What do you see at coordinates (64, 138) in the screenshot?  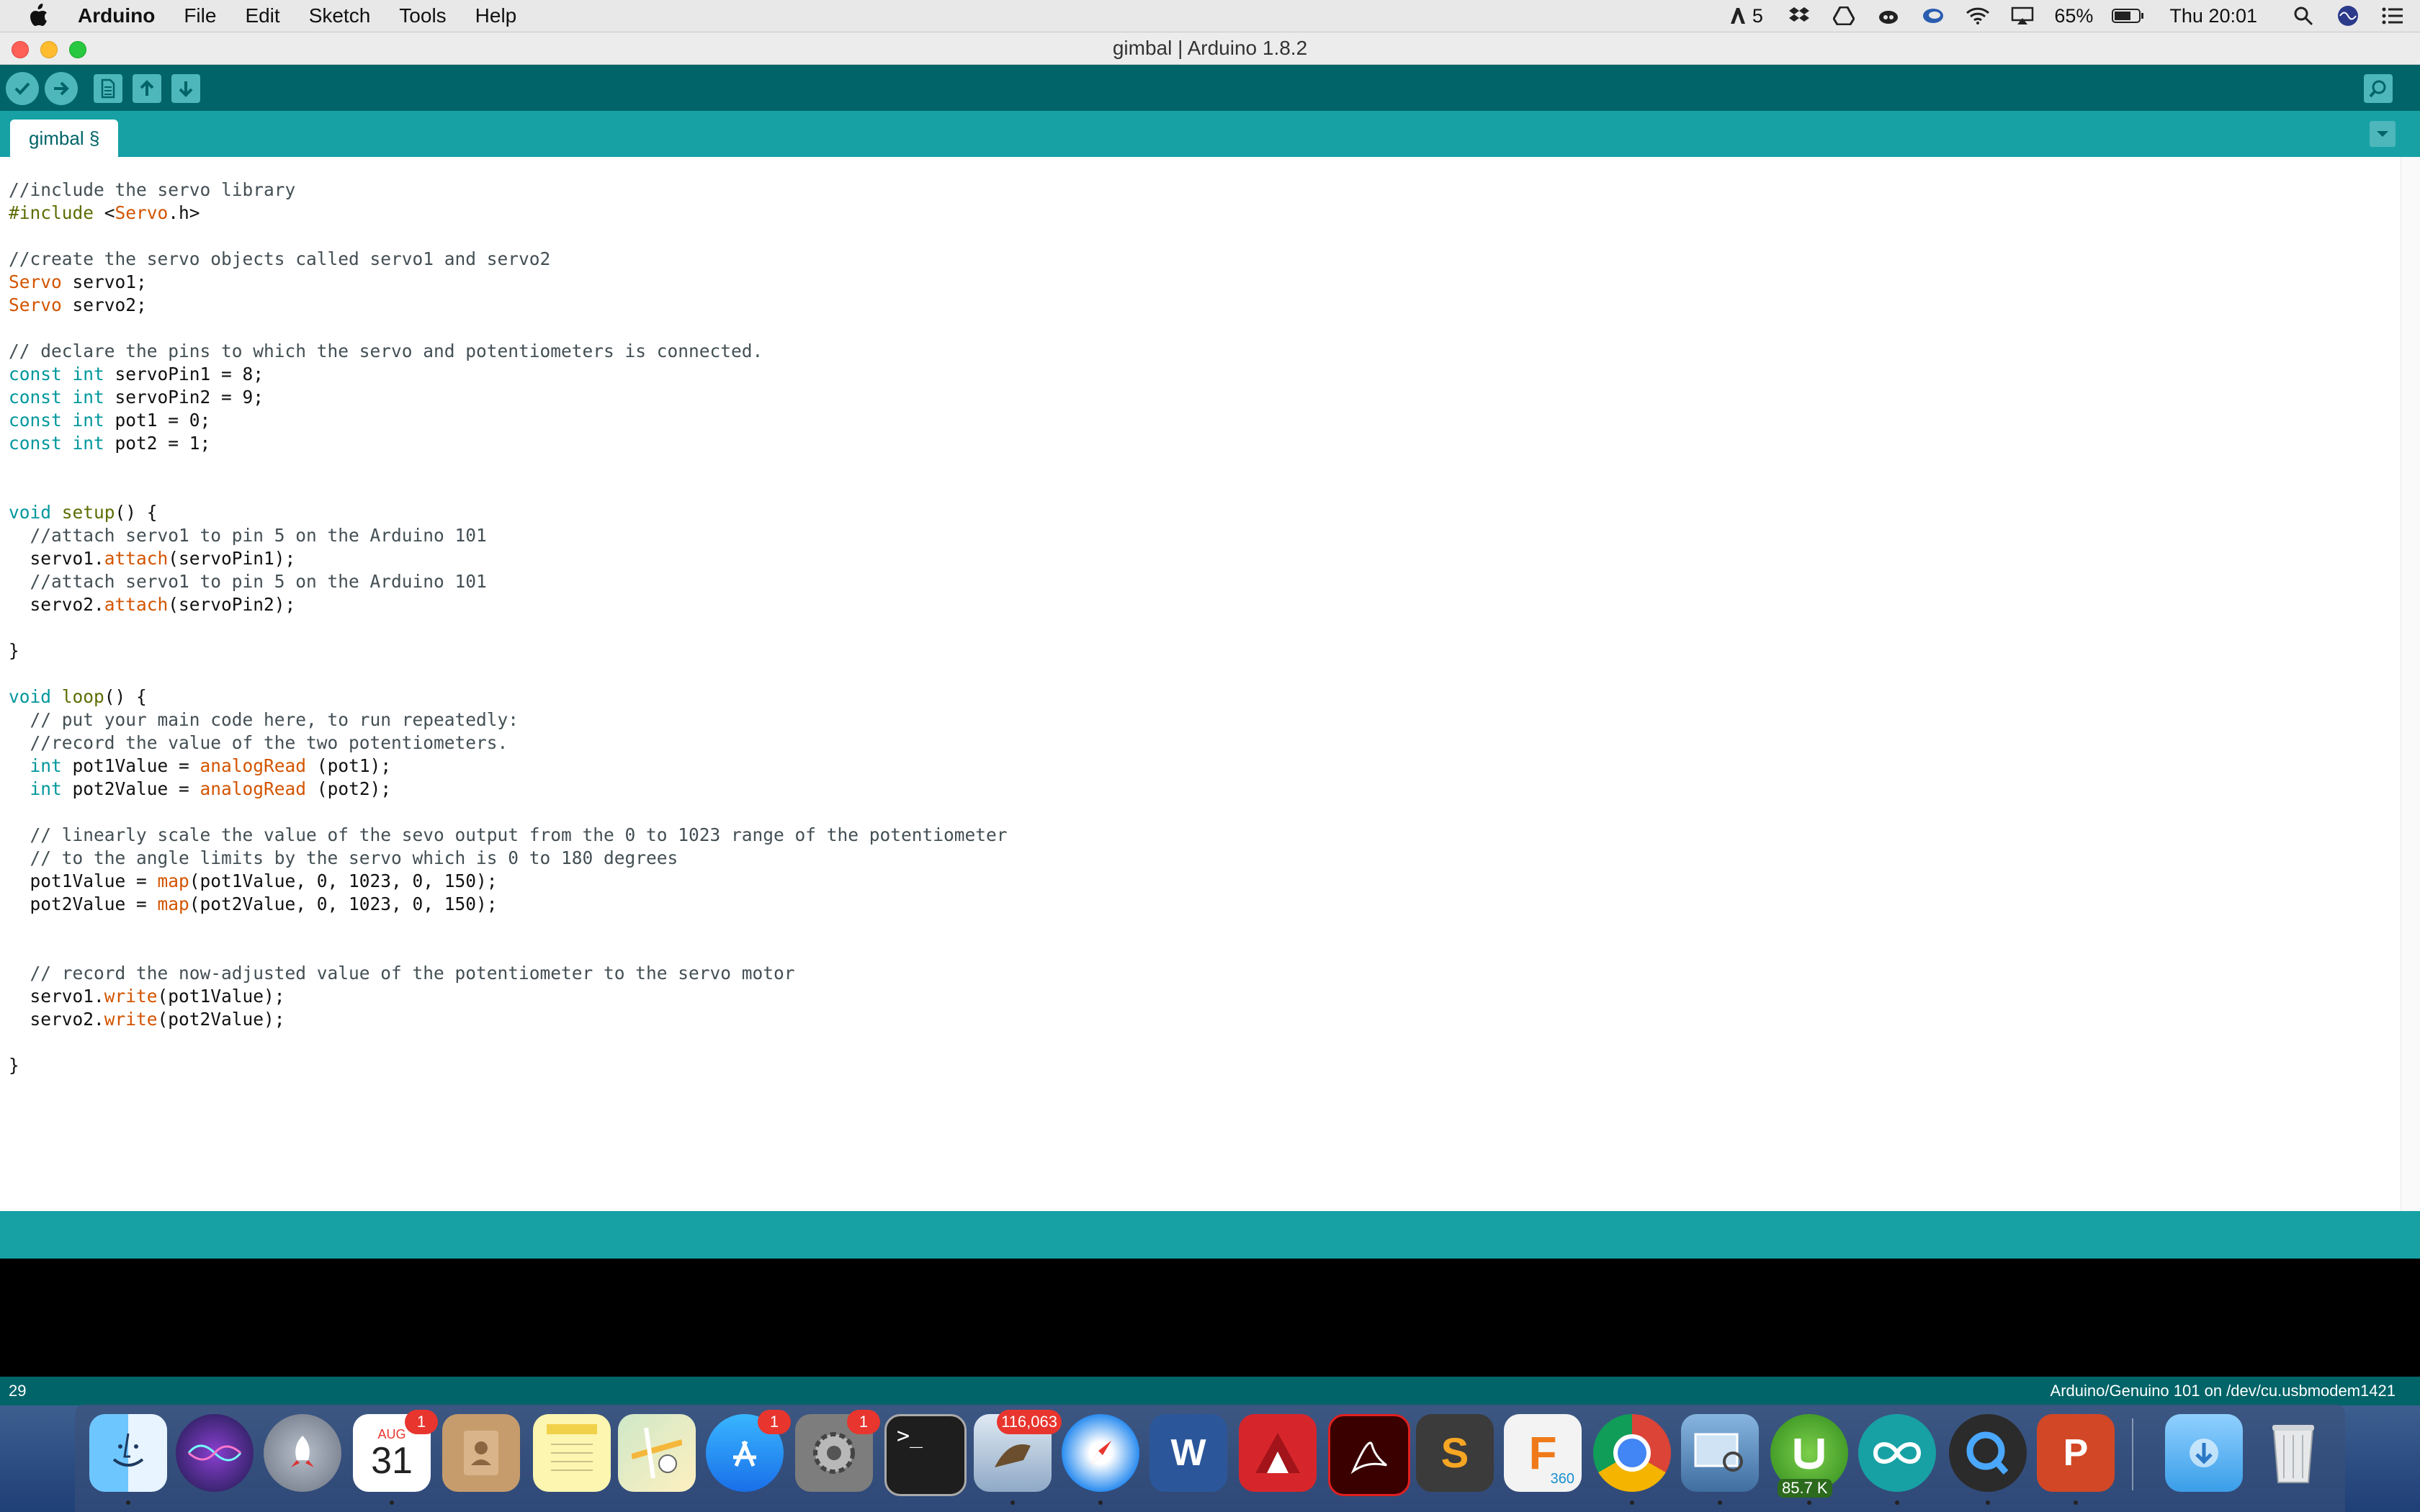 I see `tab-gimbal: gimbal §` at bounding box center [64, 138].